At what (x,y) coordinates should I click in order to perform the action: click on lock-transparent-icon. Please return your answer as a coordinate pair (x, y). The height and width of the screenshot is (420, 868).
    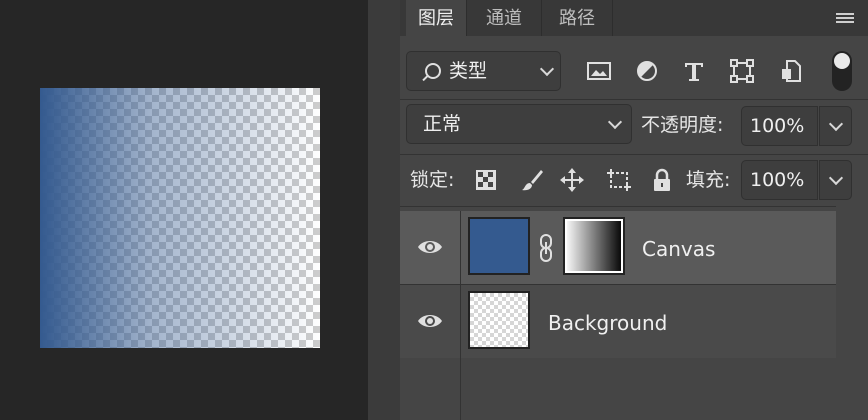
    Looking at the image, I should click on (486, 180).